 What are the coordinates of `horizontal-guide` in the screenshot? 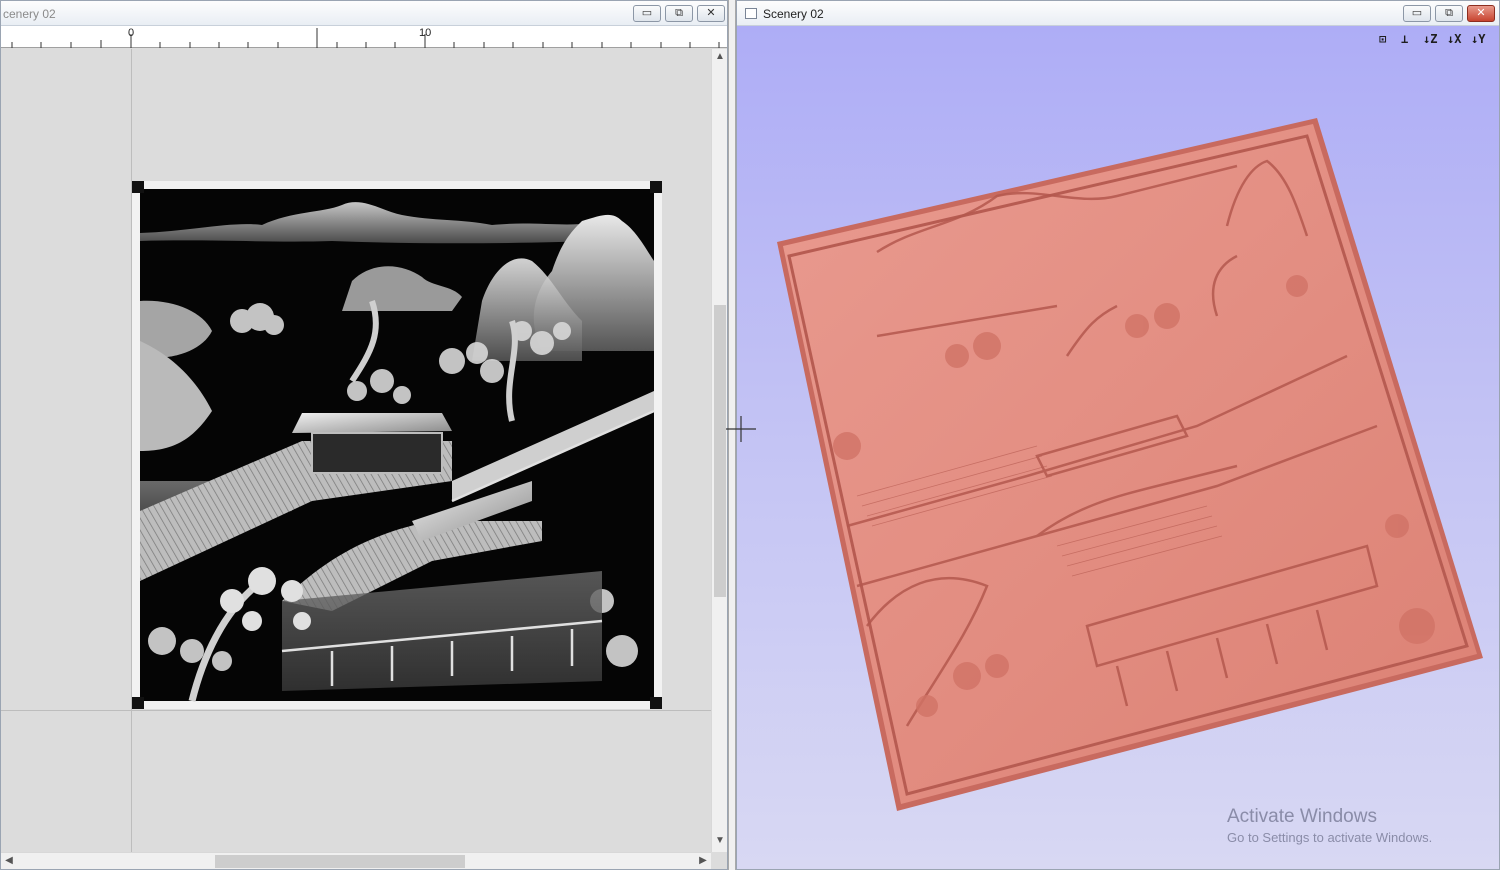 It's located at (356, 710).